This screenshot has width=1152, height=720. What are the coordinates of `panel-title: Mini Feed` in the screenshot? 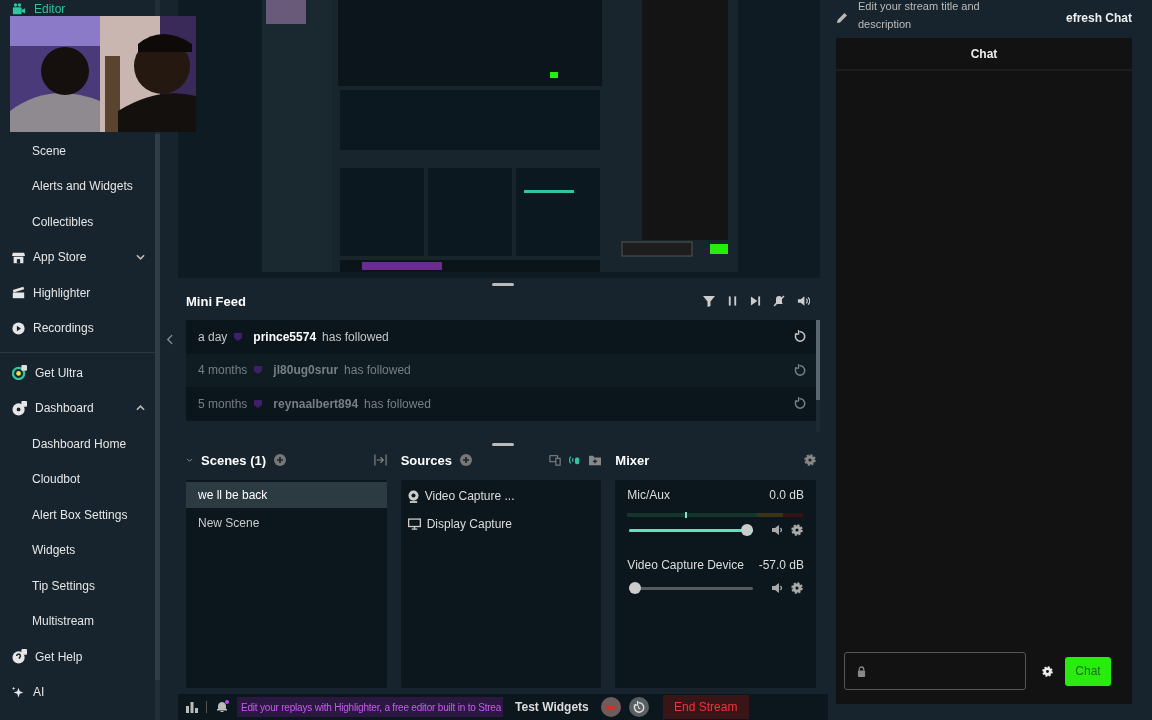 It's located at (216, 301).